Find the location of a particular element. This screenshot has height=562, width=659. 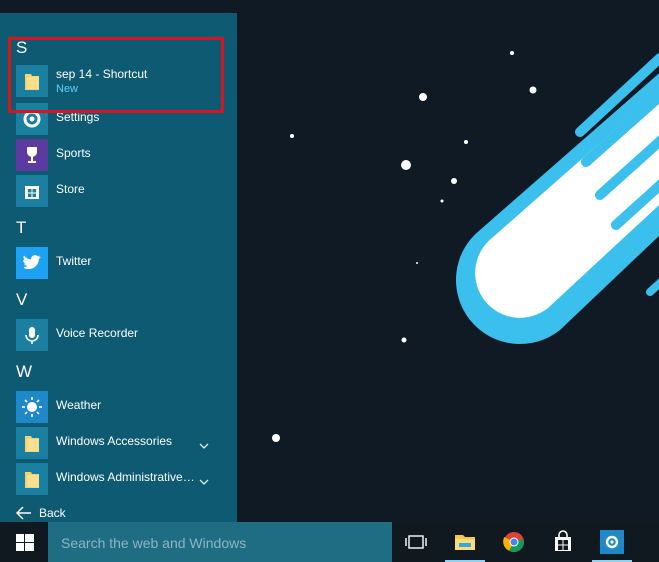

app-store: Store is located at coordinates (118, 191).